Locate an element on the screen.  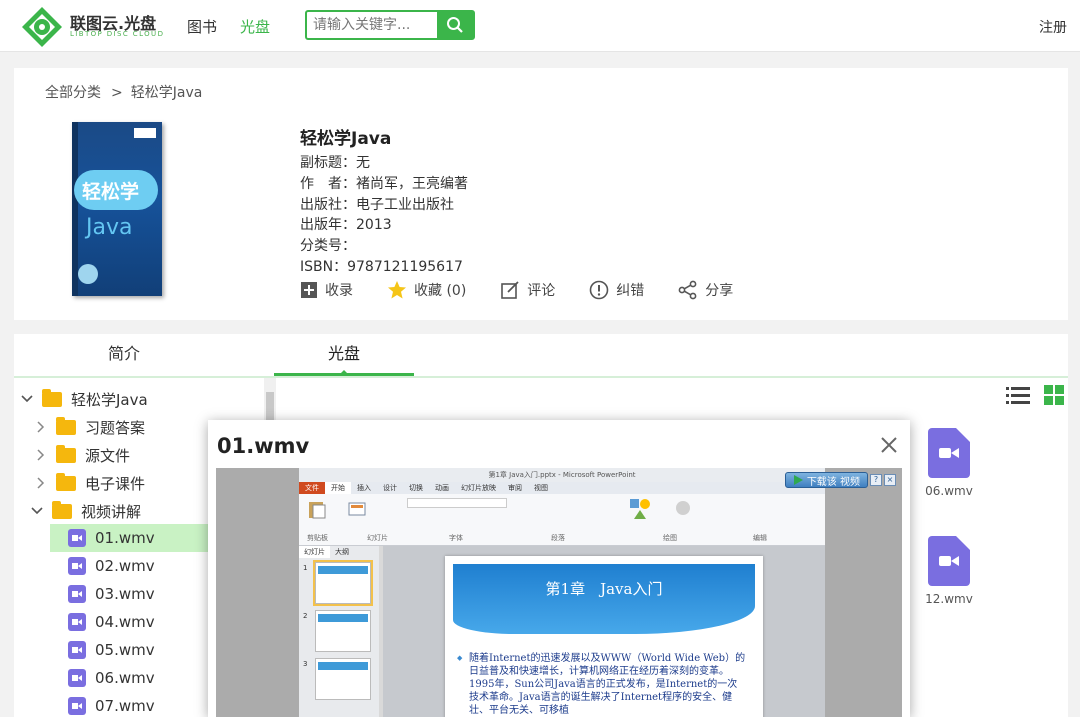
report-error-button: 纠错 is located at coordinates (616, 290).